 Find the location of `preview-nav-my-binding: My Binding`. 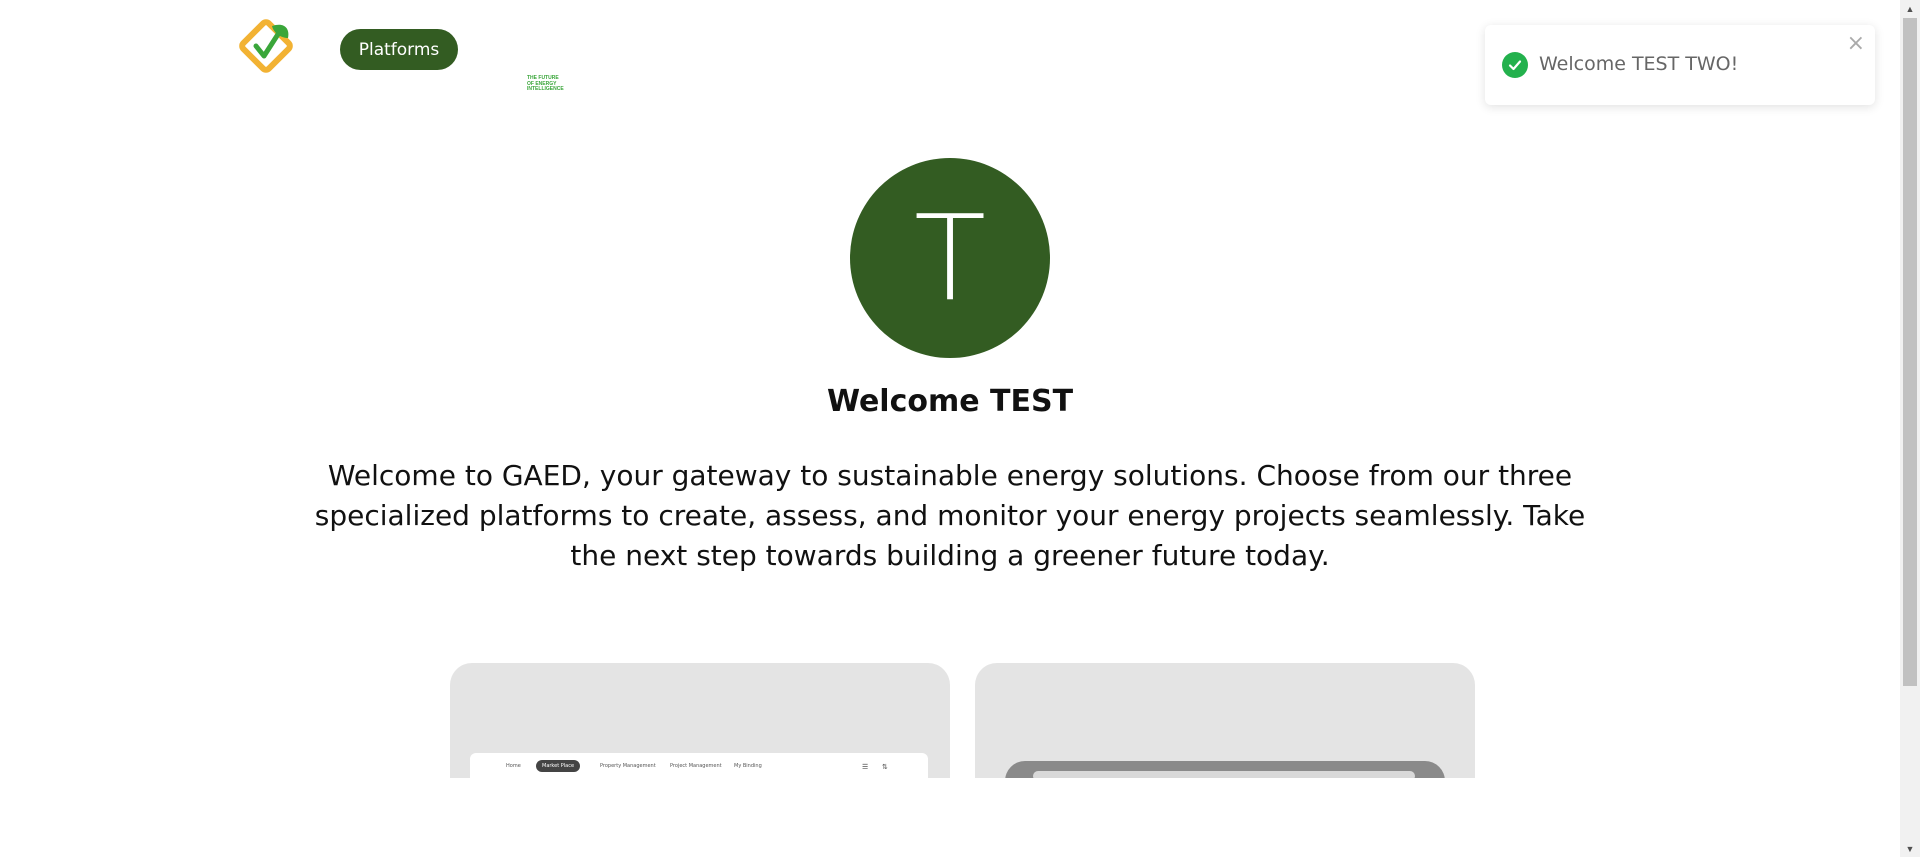

preview-nav-my-binding: My Binding is located at coordinates (748, 766).